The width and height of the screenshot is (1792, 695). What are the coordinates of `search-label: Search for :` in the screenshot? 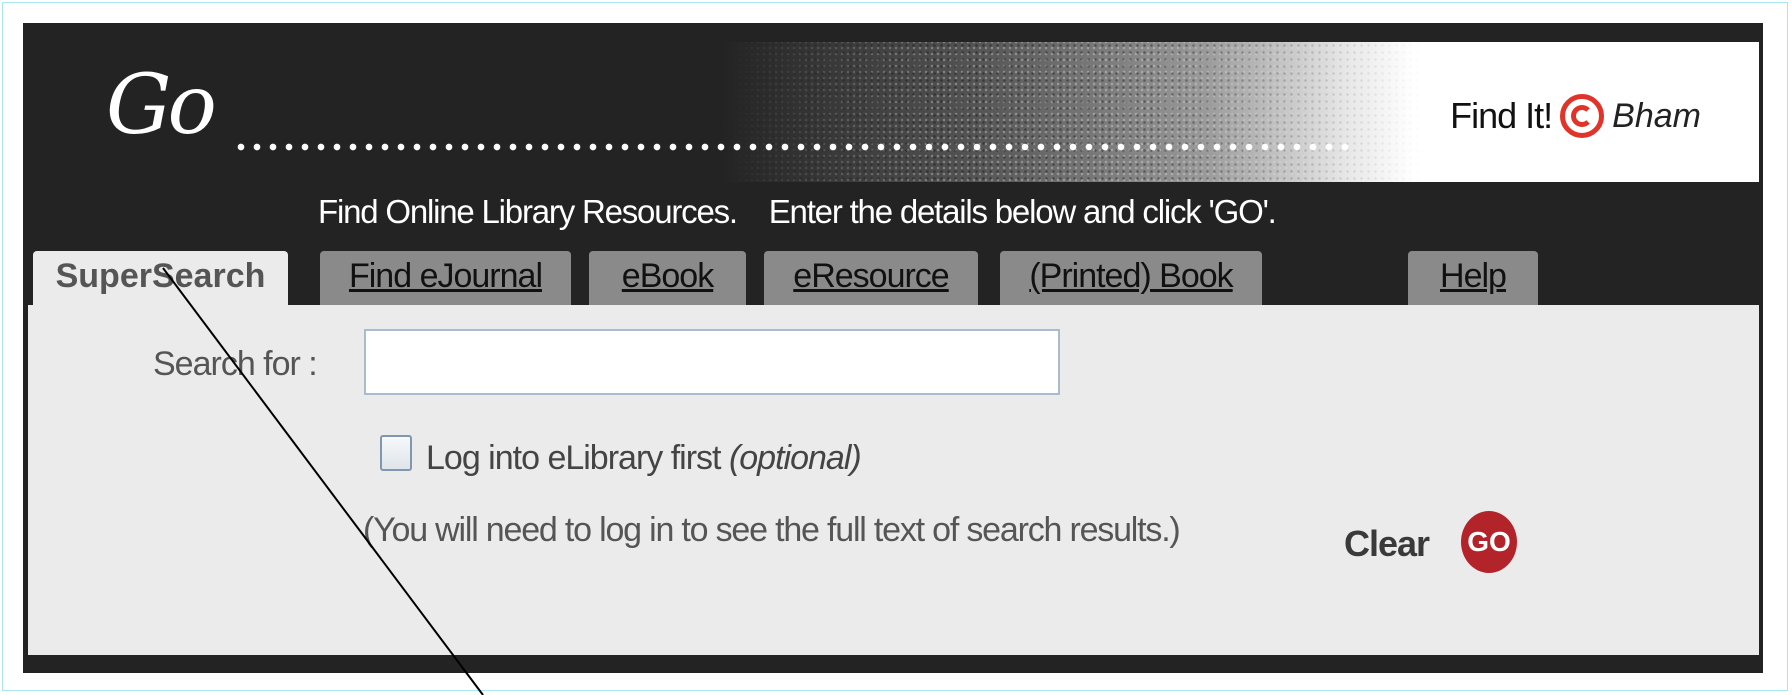 It's located at (235, 364).